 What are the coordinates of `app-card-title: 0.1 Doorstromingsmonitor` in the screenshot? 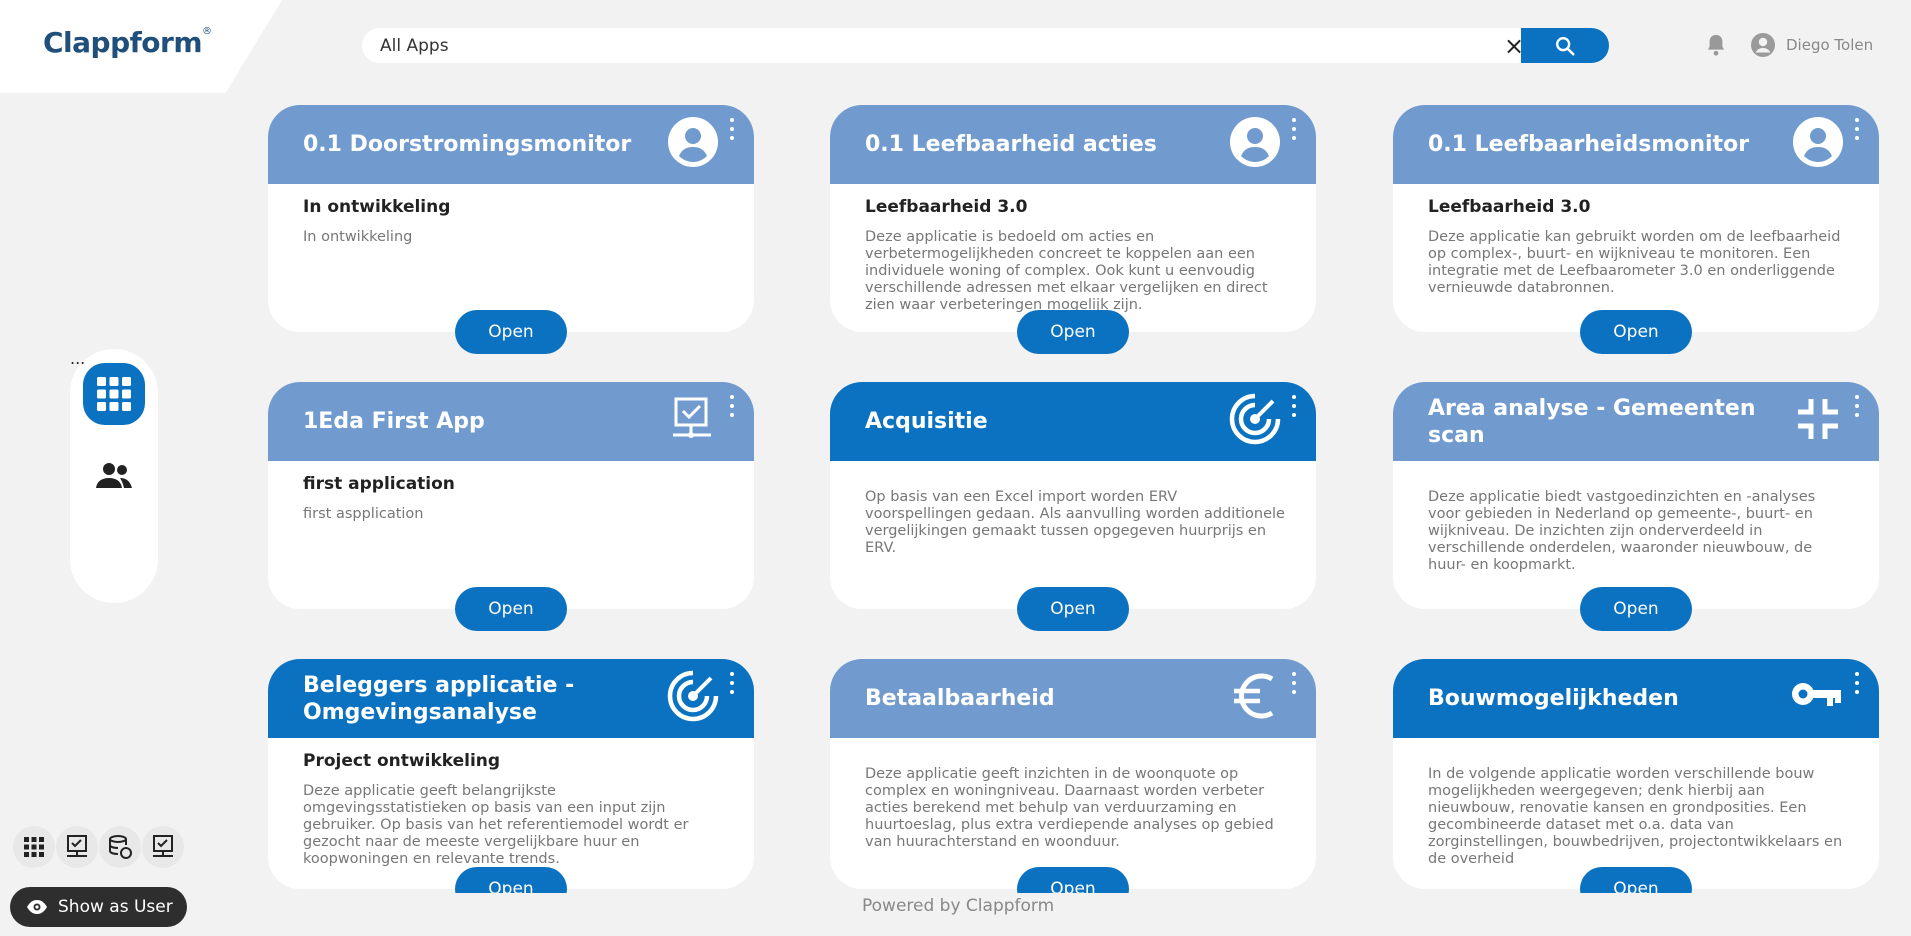 It's located at (467, 144).